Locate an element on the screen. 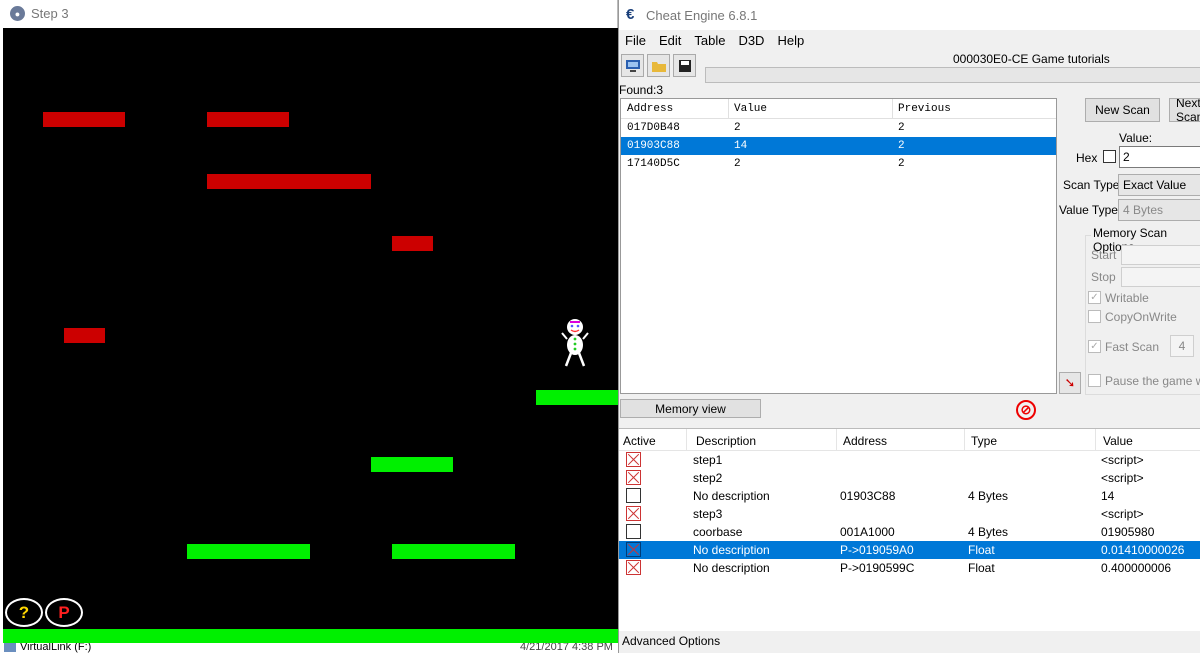 Image resolution: width=1200 pixels, height=653 pixels. scan-result-row: 017D0B48 2 2 is located at coordinates (838, 128).